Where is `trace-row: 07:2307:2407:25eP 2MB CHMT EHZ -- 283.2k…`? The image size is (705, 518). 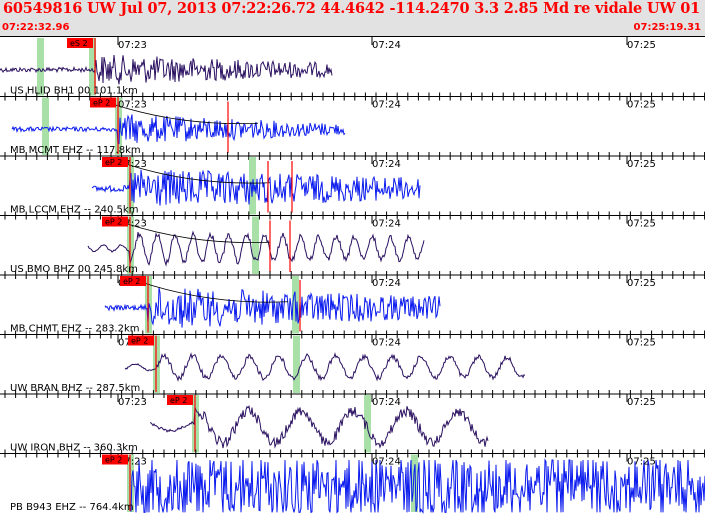 trace-row: 07:2307:2407:25eP 2MB CHMT EHZ -- 283.2k… is located at coordinates (352, 307).